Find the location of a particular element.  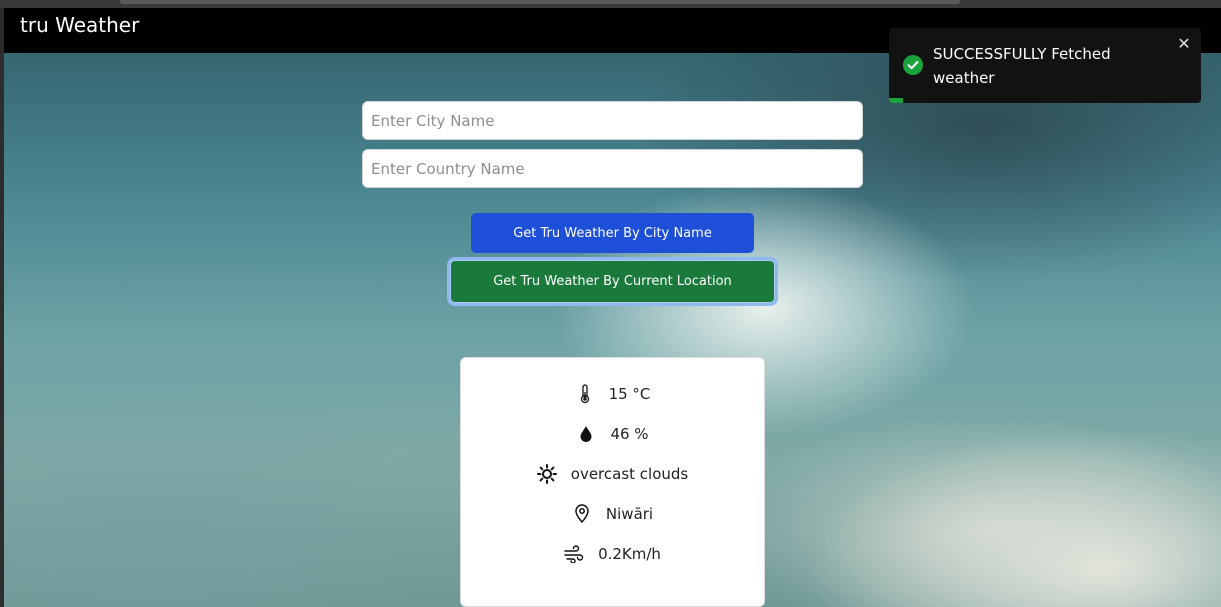

toast-message: SUCCESSFULLY Fetched weather is located at coordinates (1022, 66).